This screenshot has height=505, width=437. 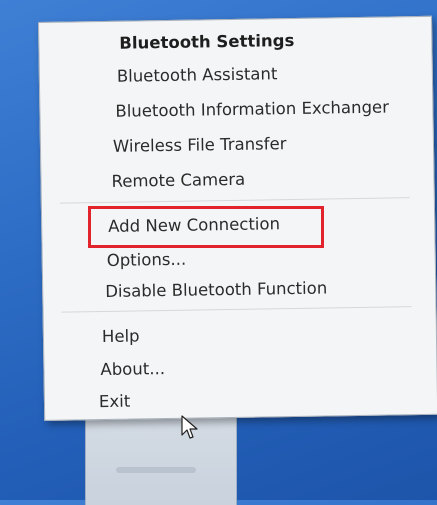 What do you see at coordinates (206, 42) in the screenshot?
I see `menu-item-bluetooth-settings: Bluetooth Settings` at bounding box center [206, 42].